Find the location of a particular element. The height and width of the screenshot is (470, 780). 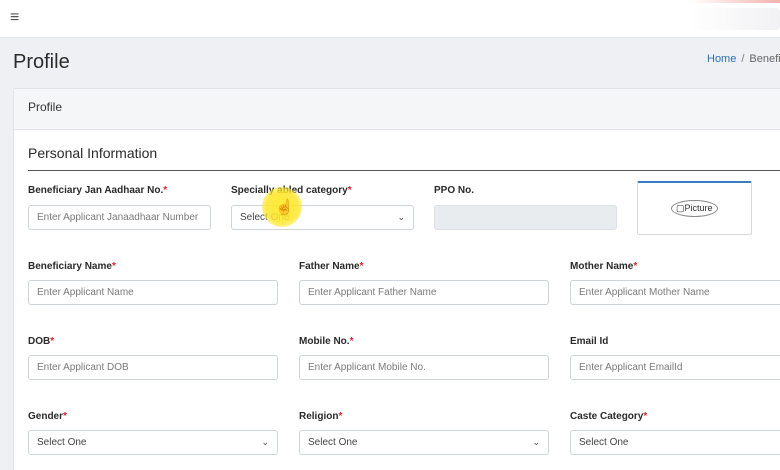

specially-abled-selected-value: Select One is located at coordinates (265, 217).